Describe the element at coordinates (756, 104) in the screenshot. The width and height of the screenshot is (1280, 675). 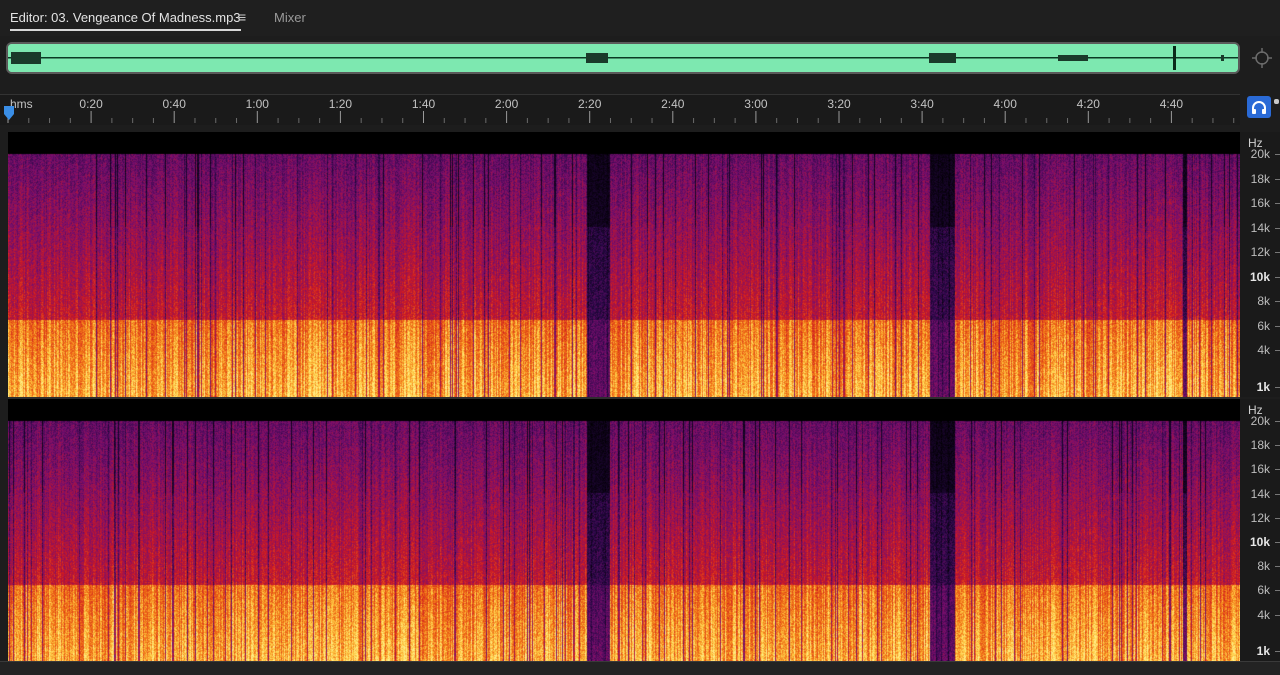
I see `ruler-label: 3:00` at that location.